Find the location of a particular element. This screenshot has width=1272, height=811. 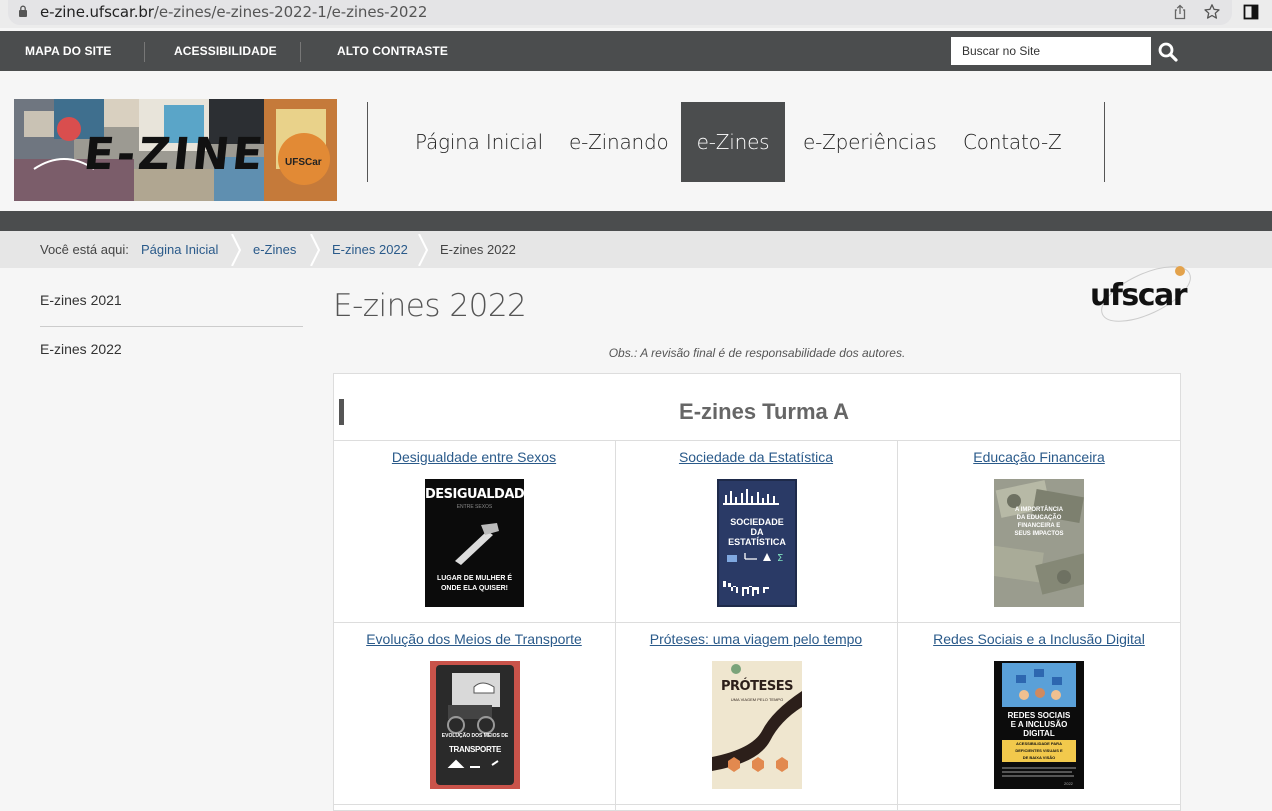

cover-title: REDES SOCIAIS is located at coordinates (1039, 715).